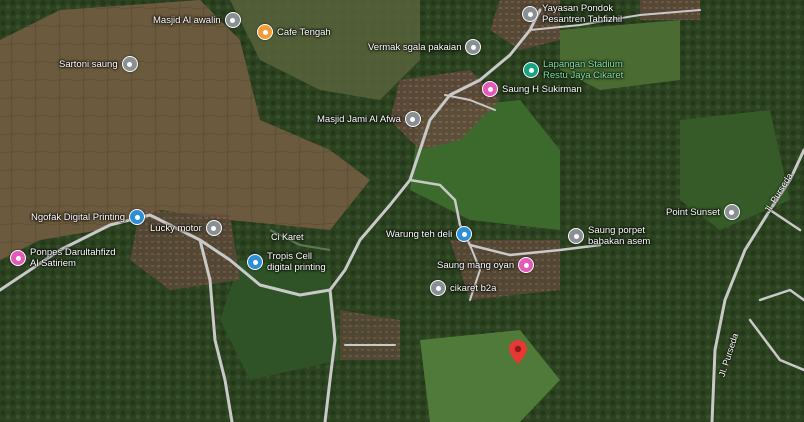  I want to click on map-place-ponpes: Ponpes Darultahfizd Al Satiriem, so click(63, 258).